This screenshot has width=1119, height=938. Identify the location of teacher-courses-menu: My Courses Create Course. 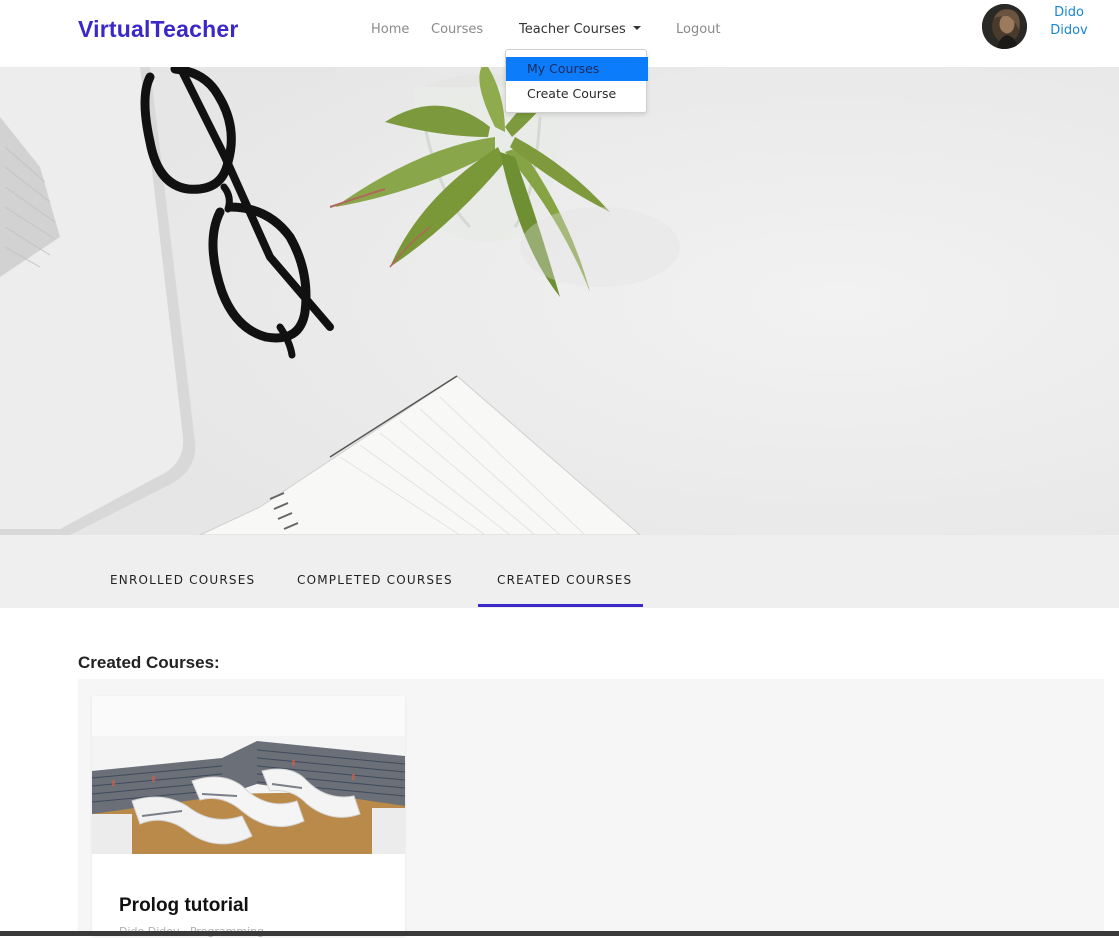
(576, 81).